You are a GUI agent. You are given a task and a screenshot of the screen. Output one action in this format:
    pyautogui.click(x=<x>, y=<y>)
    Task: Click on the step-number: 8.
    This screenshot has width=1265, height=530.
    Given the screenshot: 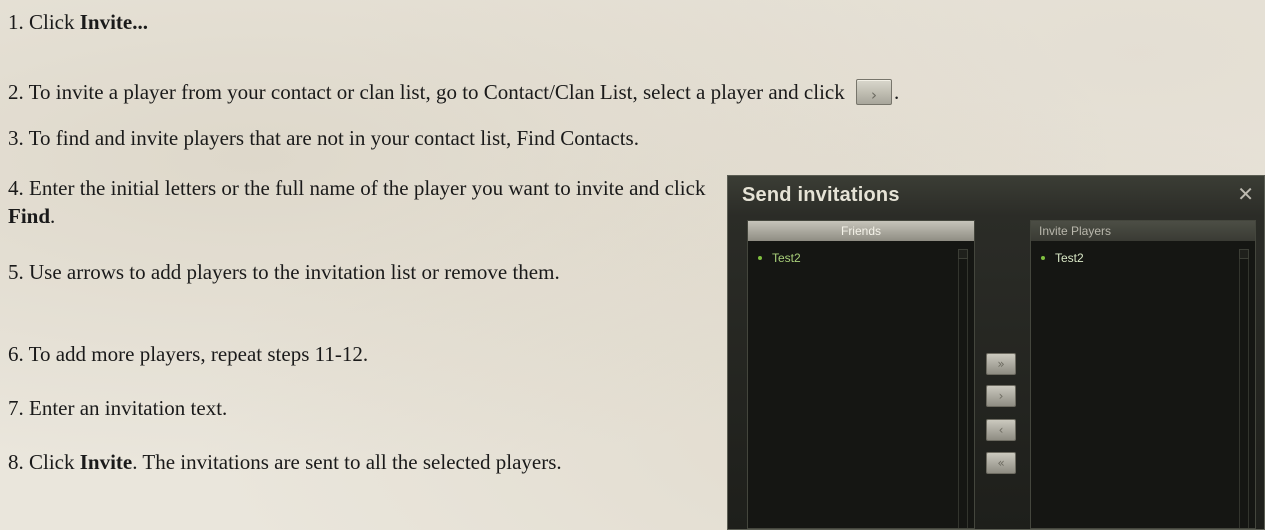 What is the action you would take?
    pyautogui.click(x=16, y=462)
    